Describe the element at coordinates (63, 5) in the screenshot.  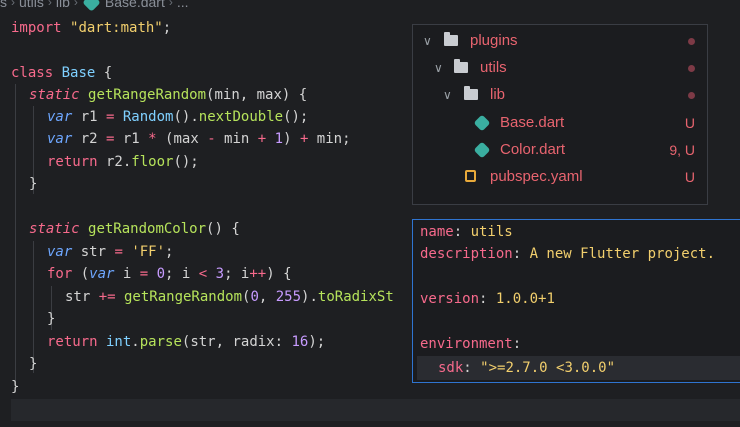
I see `breadcrumb-item-lib: lib` at that location.